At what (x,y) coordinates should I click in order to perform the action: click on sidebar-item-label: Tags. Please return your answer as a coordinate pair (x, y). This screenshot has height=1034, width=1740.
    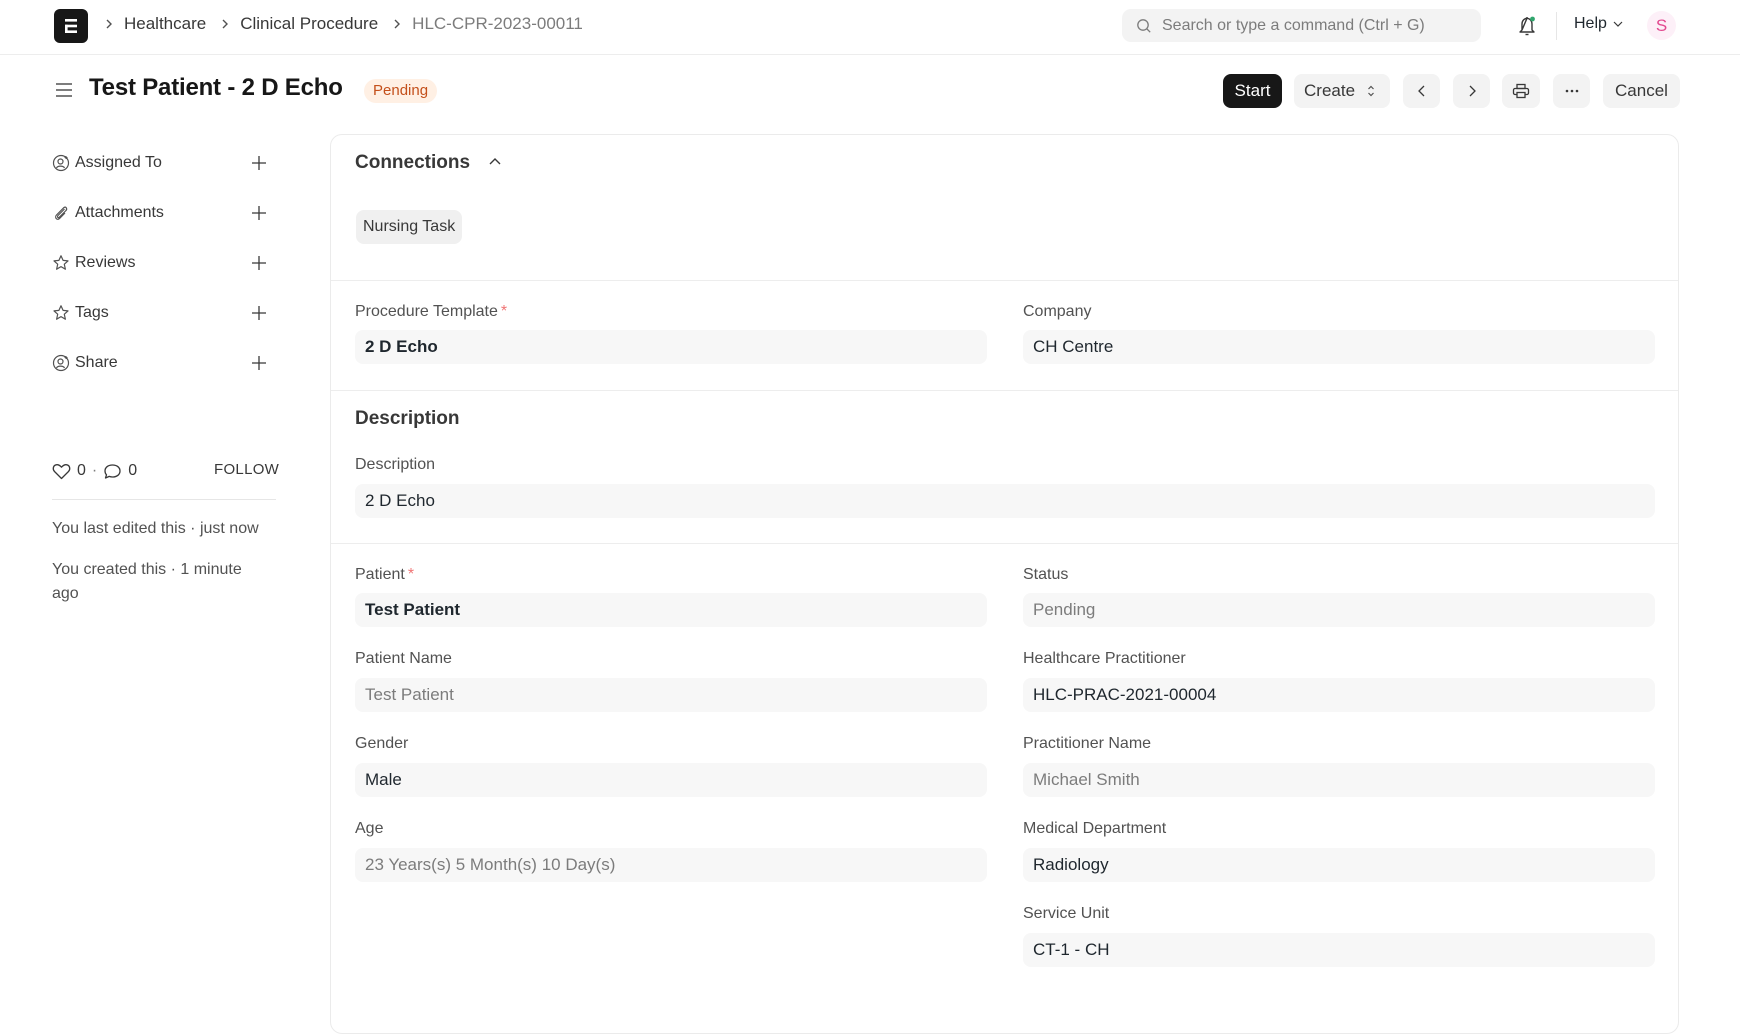
    Looking at the image, I should click on (92, 312).